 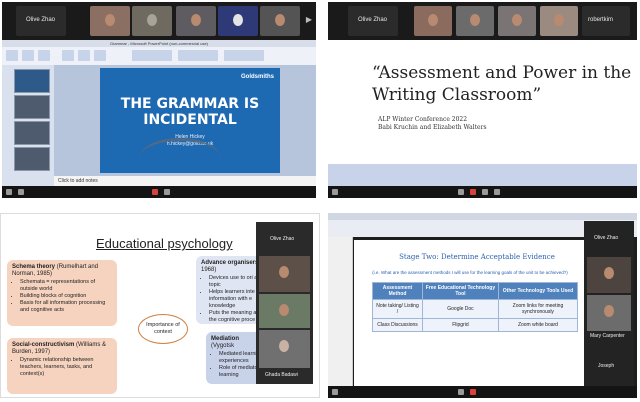 I want to click on table-header: Assessment Method, so click(x=397, y=291).